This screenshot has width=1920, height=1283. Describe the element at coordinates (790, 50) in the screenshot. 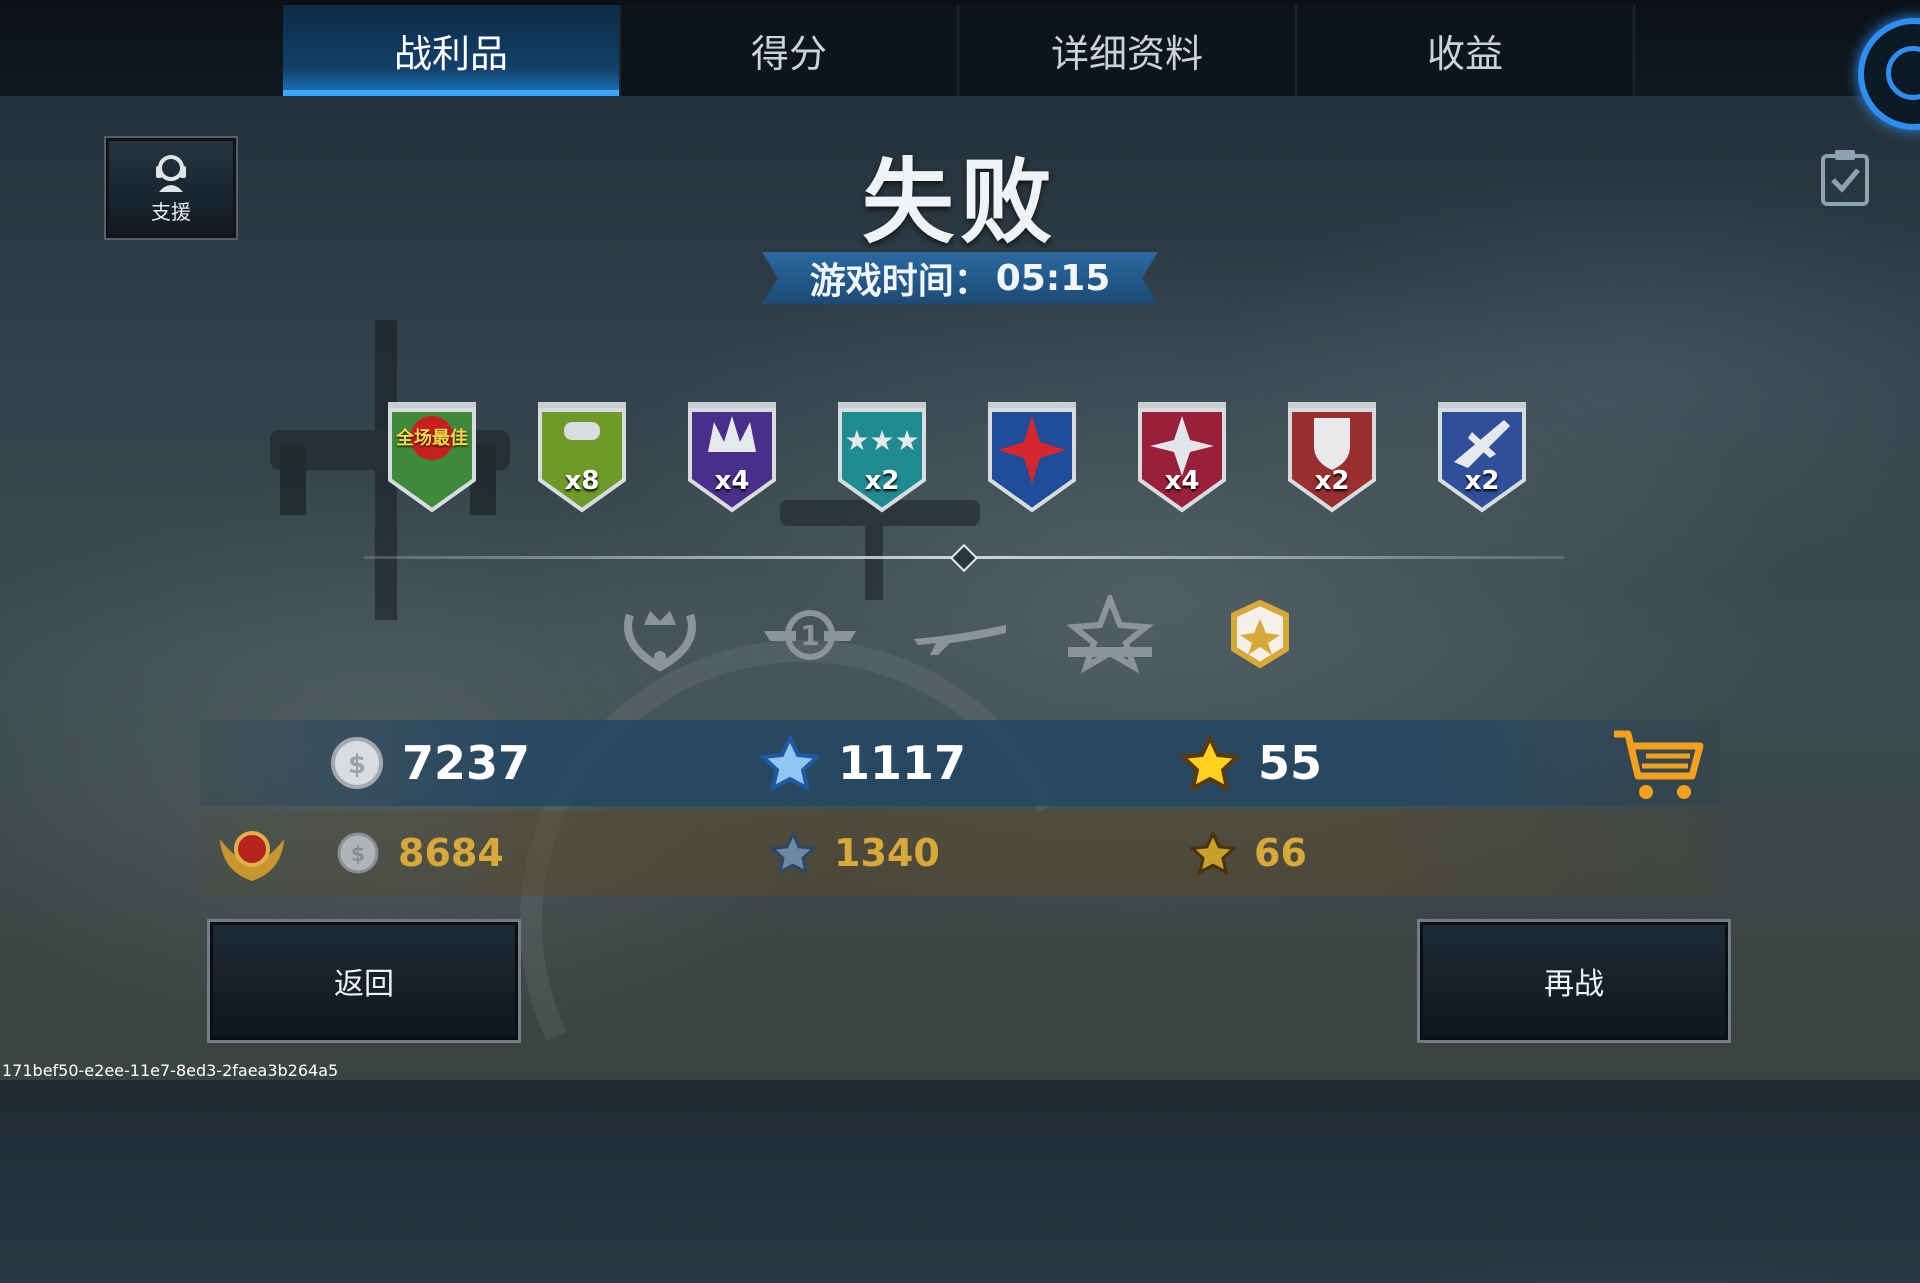

I see `tab-score: 得分` at that location.